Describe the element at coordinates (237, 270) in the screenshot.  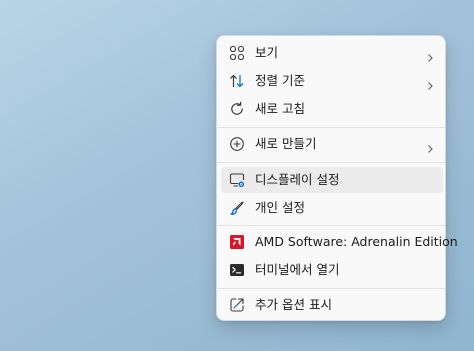
I see `terminal-icon` at that location.